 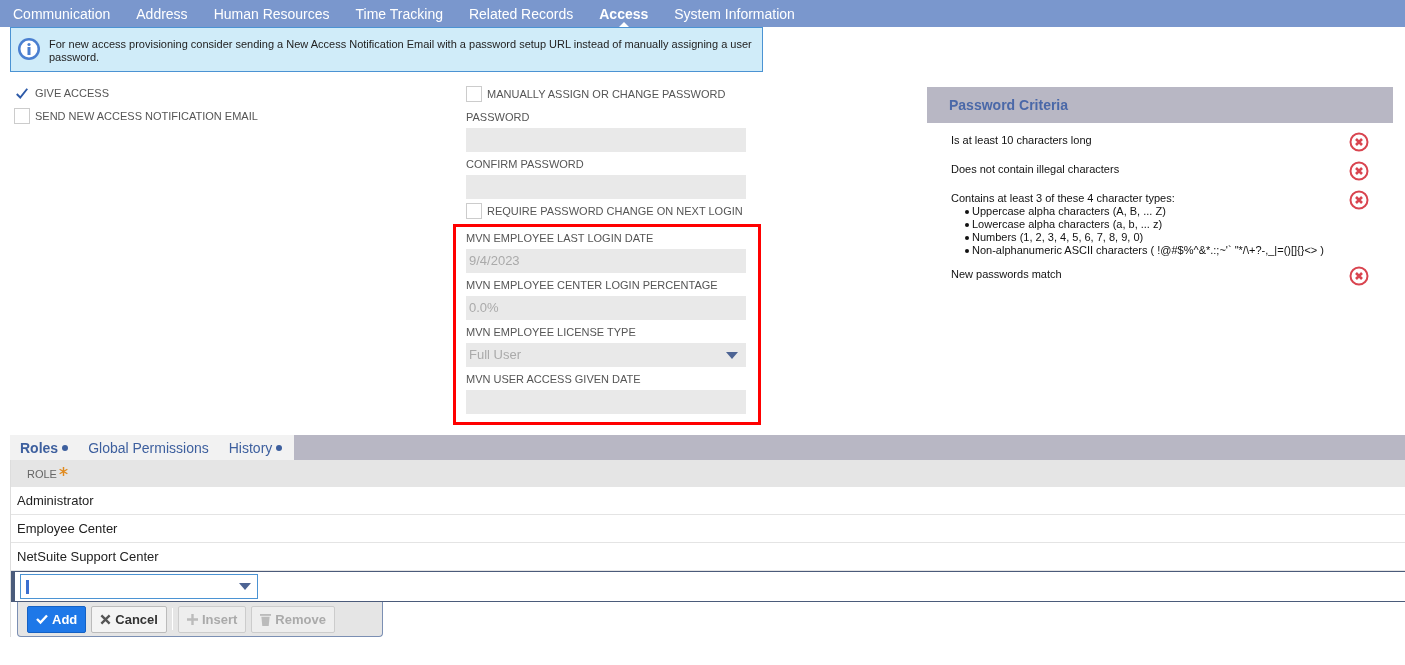 I want to click on tab: Communication, so click(x=62, y=13).